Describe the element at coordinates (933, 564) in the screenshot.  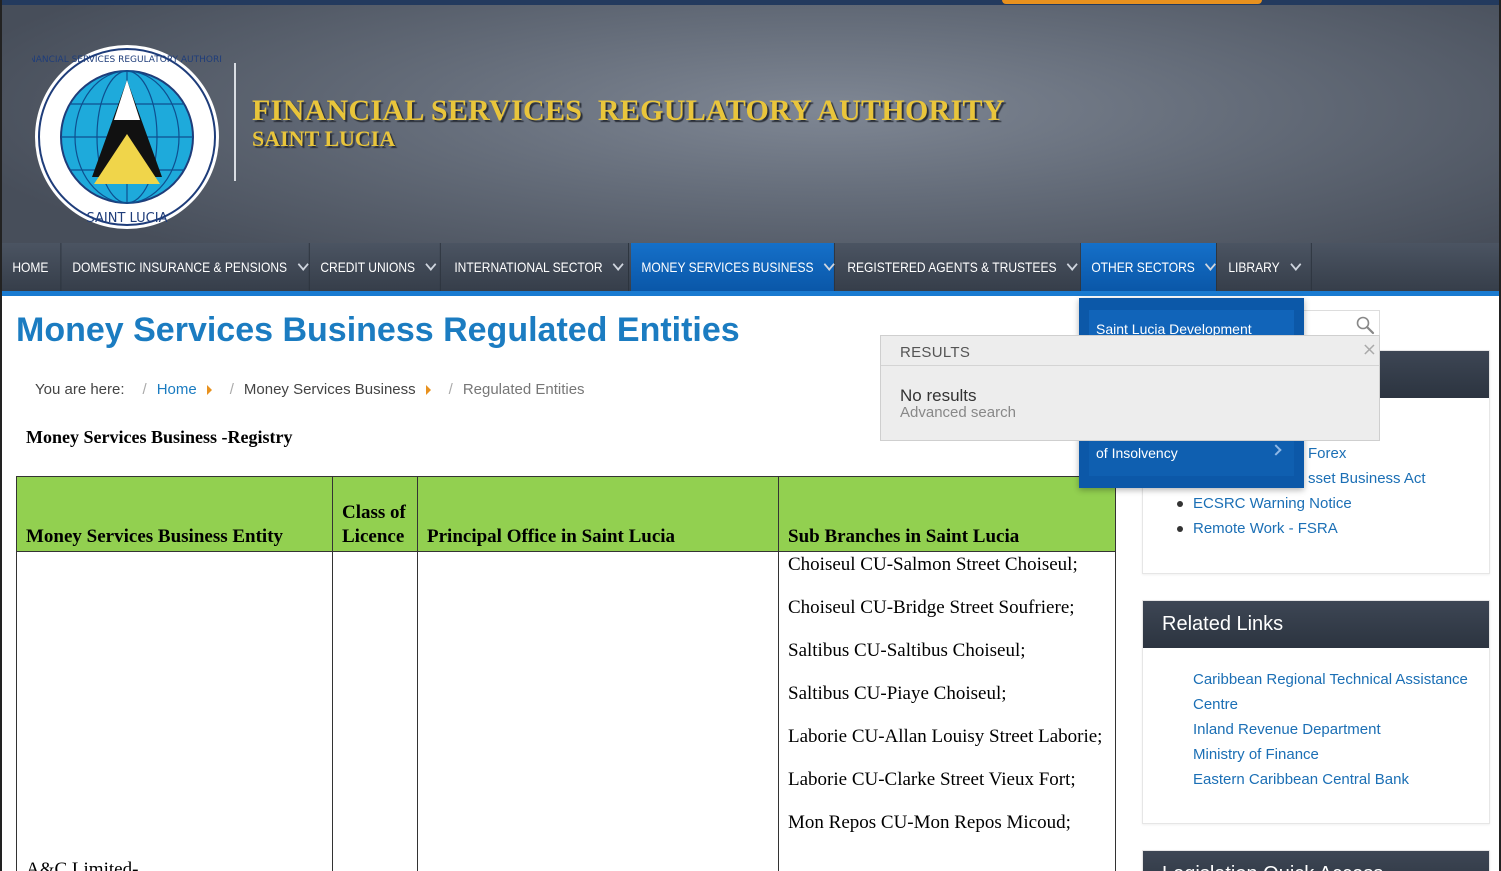
I see `branch-item: Choiseul CU-Salmon Street Choiseul;` at that location.